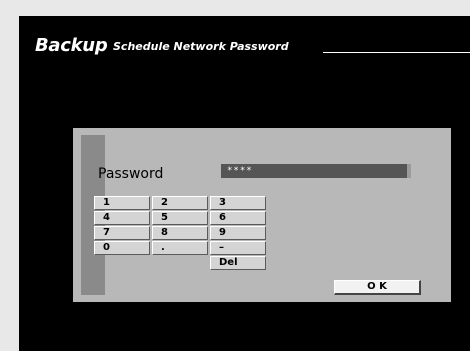 The width and height of the screenshot is (470, 351). Describe the element at coordinates (201, 46) in the screenshot. I see `page-subtitle: Schedule Network Password` at that location.